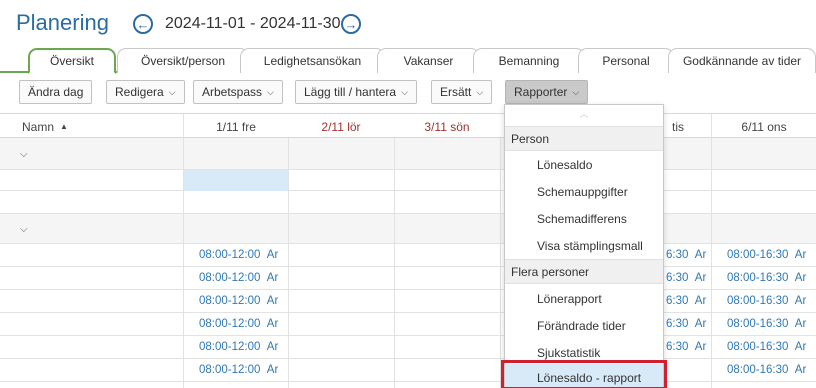 Image resolution: width=816 pixels, height=388 pixels. I want to click on ersatt-label: Ersätt, so click(456, 92).